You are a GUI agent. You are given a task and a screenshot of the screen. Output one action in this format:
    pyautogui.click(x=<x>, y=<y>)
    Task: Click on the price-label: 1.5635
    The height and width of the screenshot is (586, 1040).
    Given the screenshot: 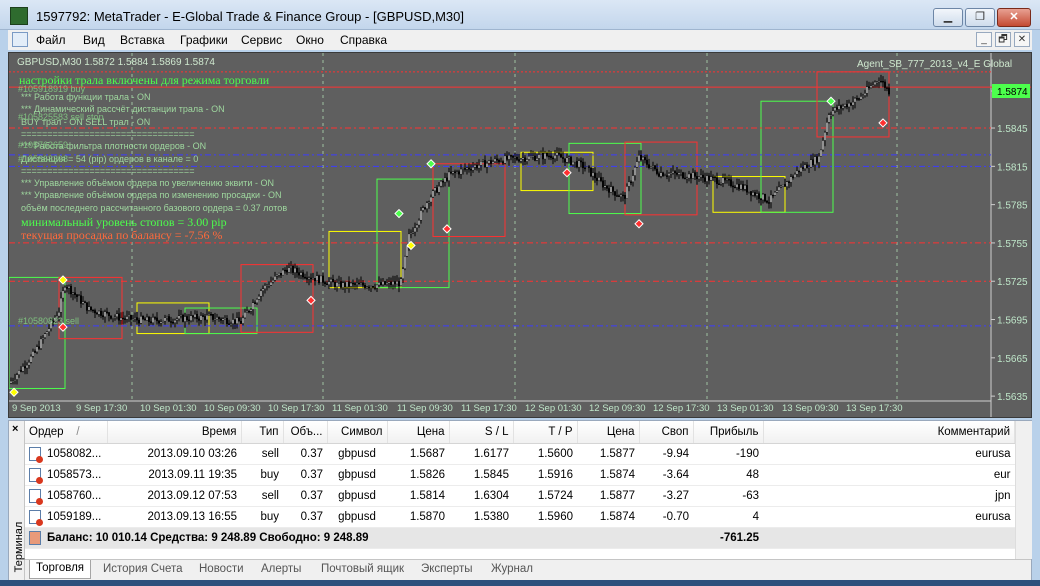 What is the action you would take?
    pyautogui.click(x=1012, y=397)
    